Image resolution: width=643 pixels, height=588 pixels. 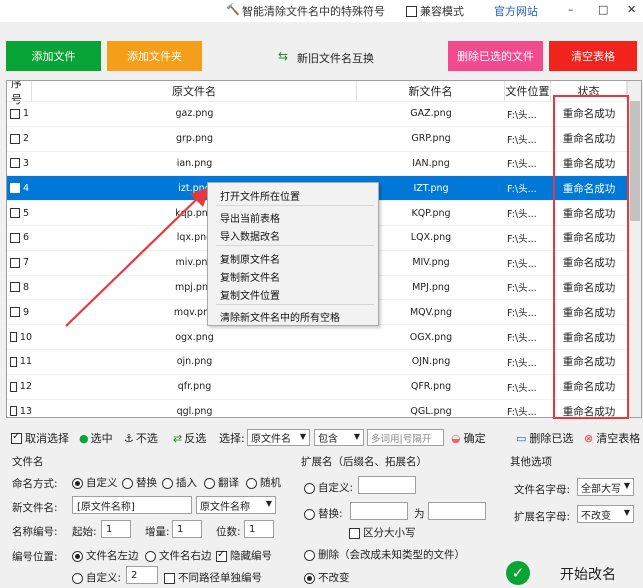 I want to click on menu-clear-spaces: 清除新文件名中的所有空格, so click(x=280, y=316).